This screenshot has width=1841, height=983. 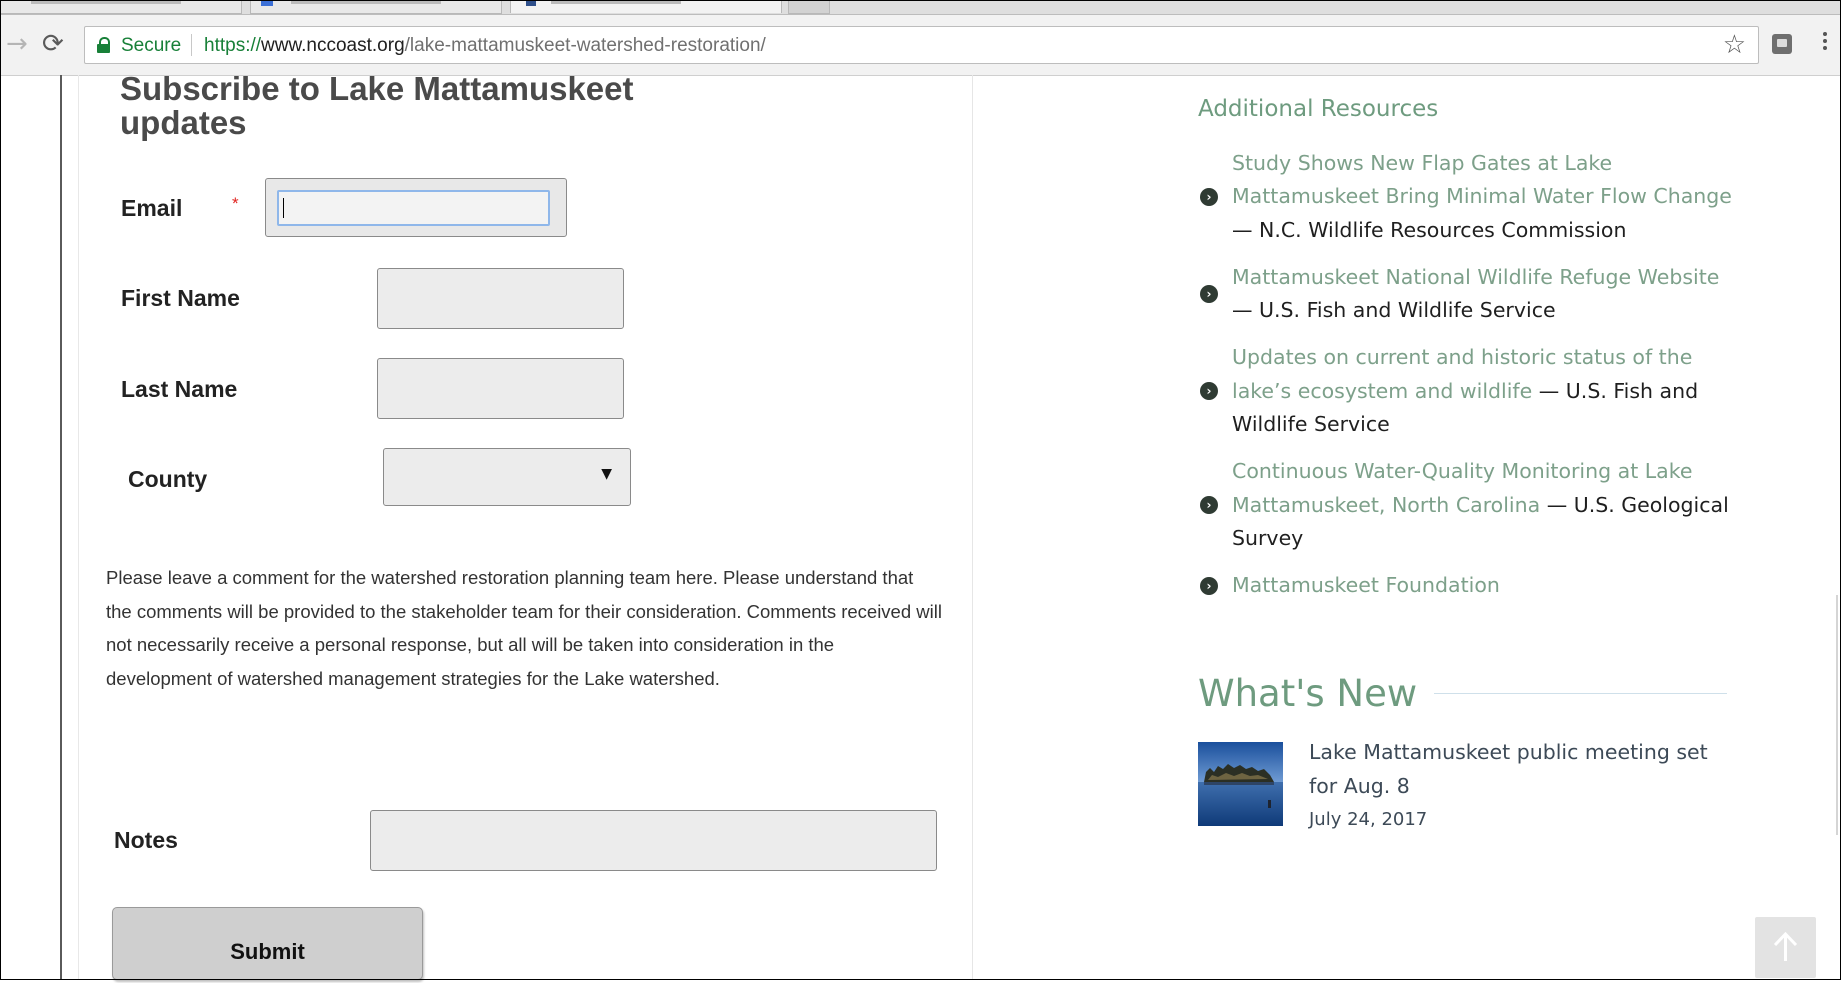 I want to click on heading-divider, so click(x=1580, y=693).